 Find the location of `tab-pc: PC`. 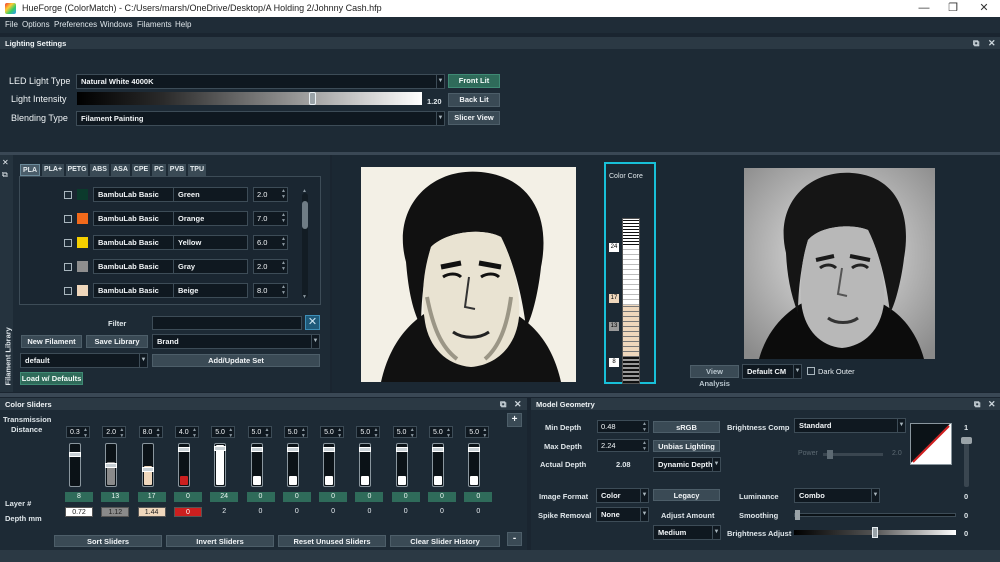

tab-pc: PC is located at coordinates (159, 170).